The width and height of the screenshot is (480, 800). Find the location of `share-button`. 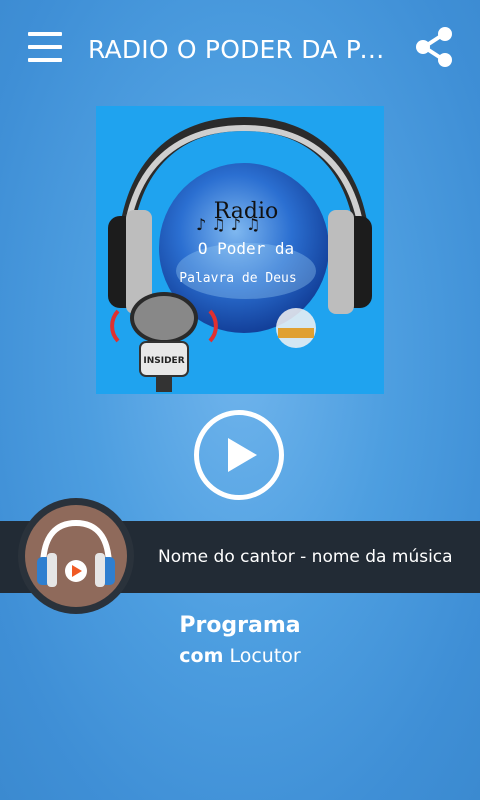

share-button is located at coordinates (435, 47).